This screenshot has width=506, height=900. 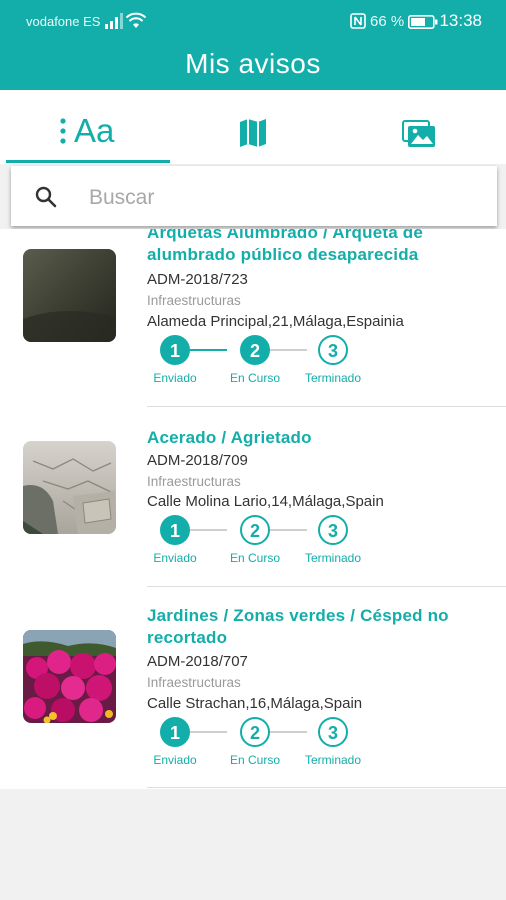 I want to click on search-bar, so click(x=254, y=196).